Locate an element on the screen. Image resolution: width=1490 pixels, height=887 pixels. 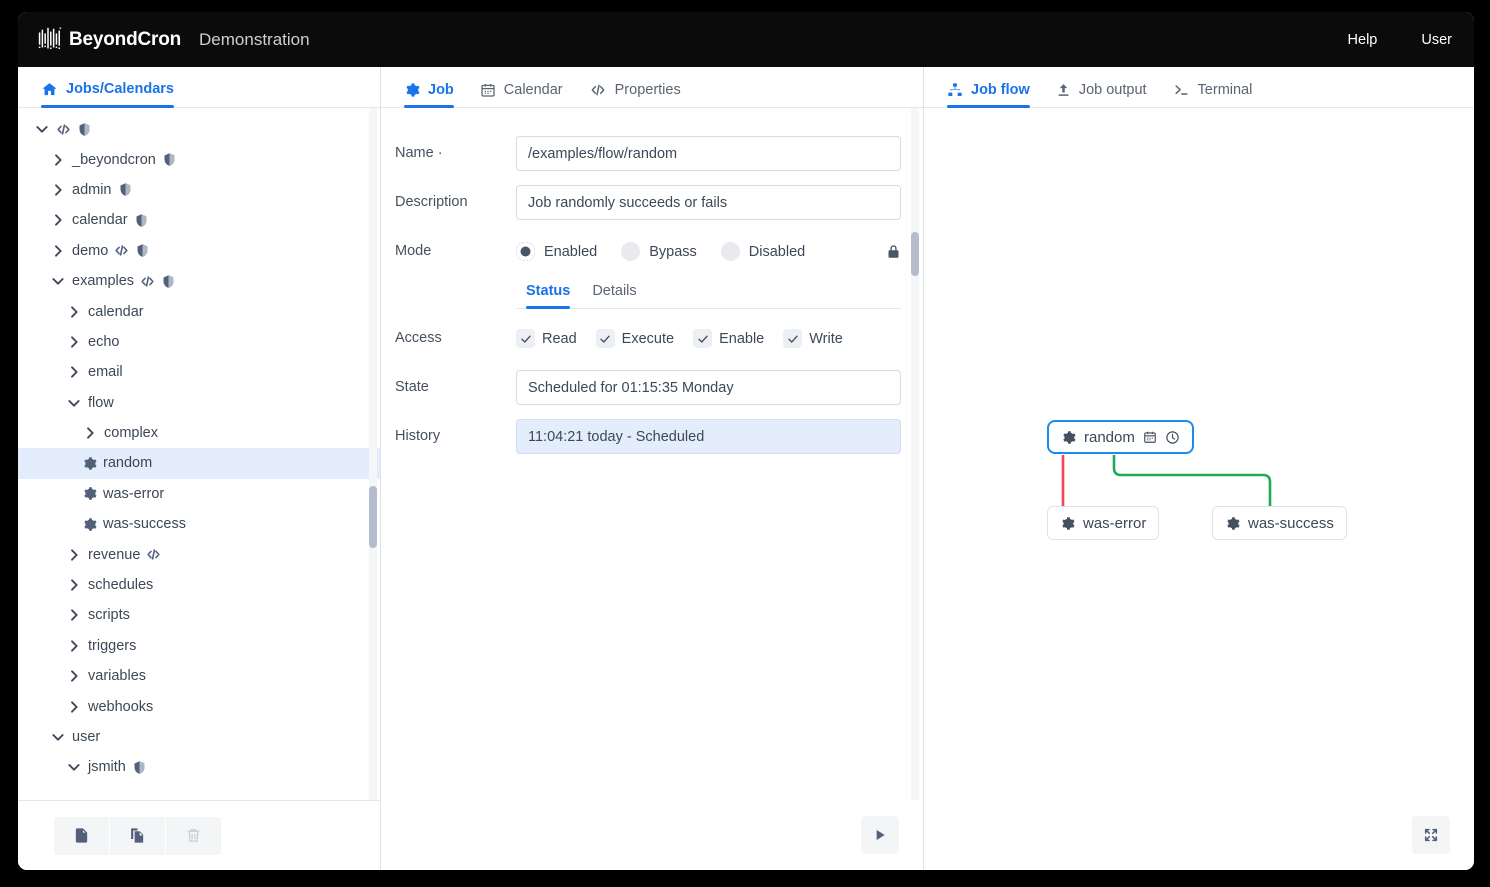
access-check-execute: Execute is located at coordinates (634, 338).